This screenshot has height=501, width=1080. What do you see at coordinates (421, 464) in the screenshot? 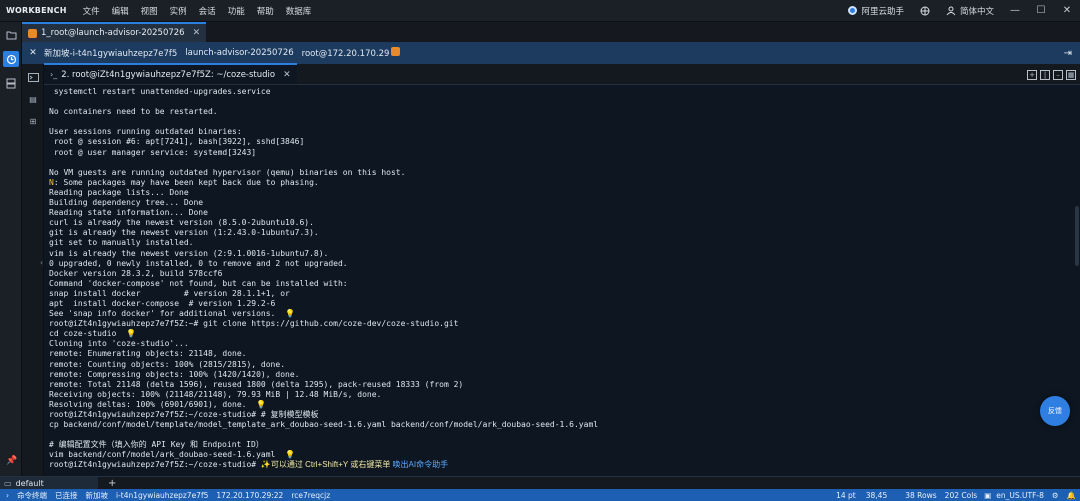
I see `ai-assistant-link: 唤出AI命令助手` at bounding box center [421, 464].